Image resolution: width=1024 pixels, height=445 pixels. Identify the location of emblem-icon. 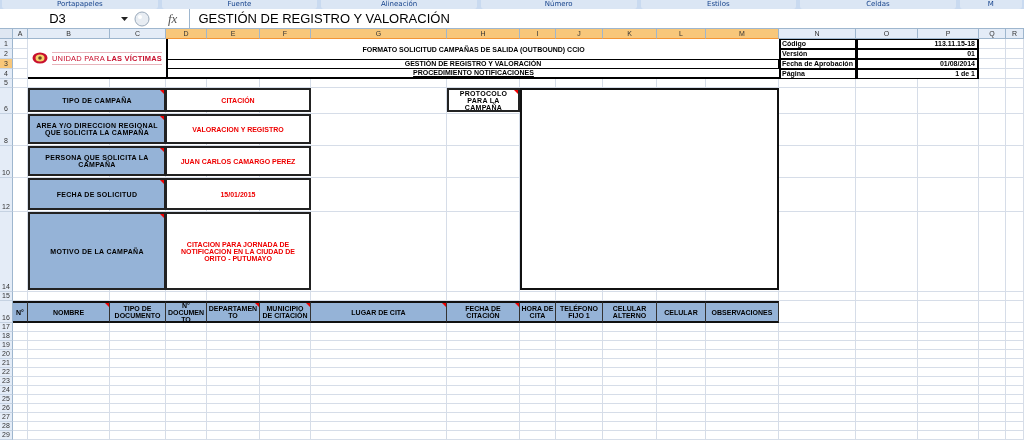
(39, 58).